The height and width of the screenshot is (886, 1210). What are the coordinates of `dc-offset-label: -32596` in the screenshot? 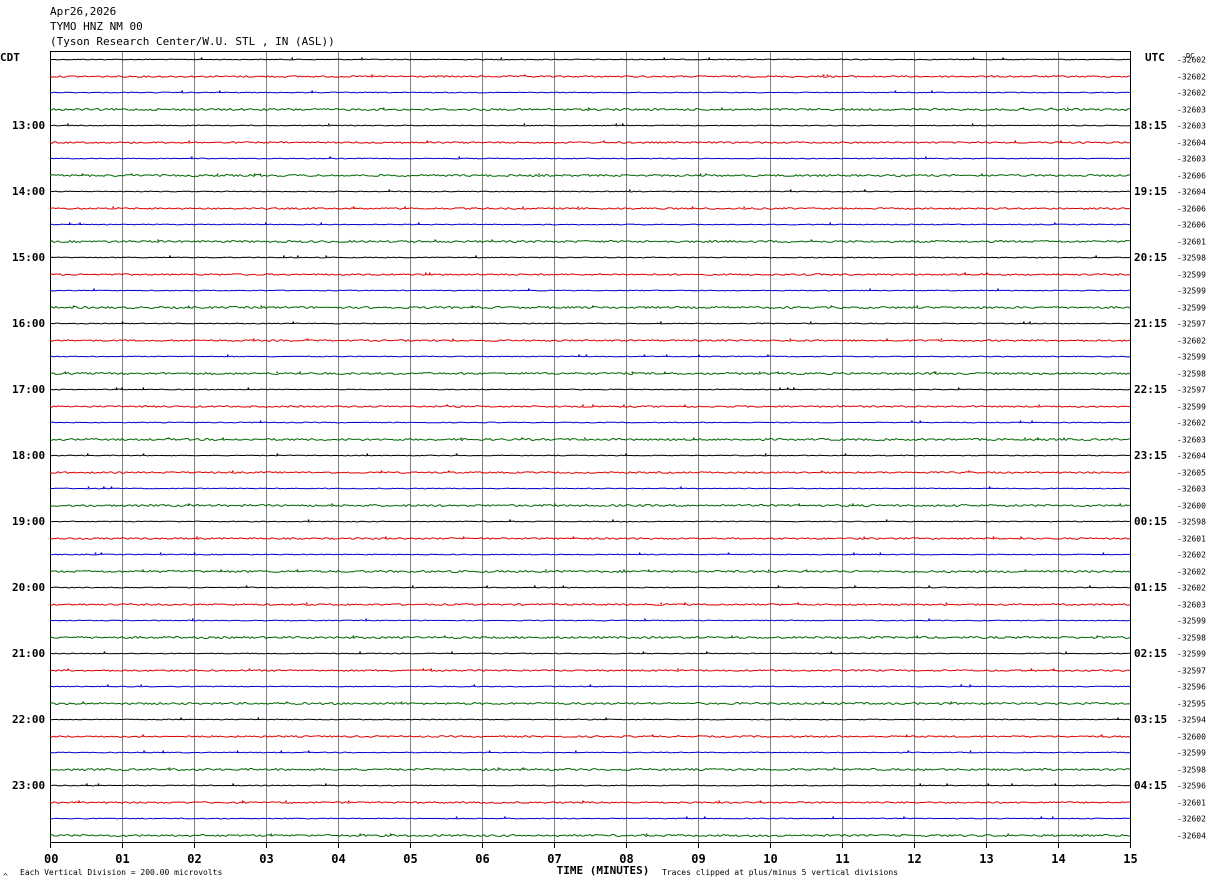 It's located at (1191, 687).